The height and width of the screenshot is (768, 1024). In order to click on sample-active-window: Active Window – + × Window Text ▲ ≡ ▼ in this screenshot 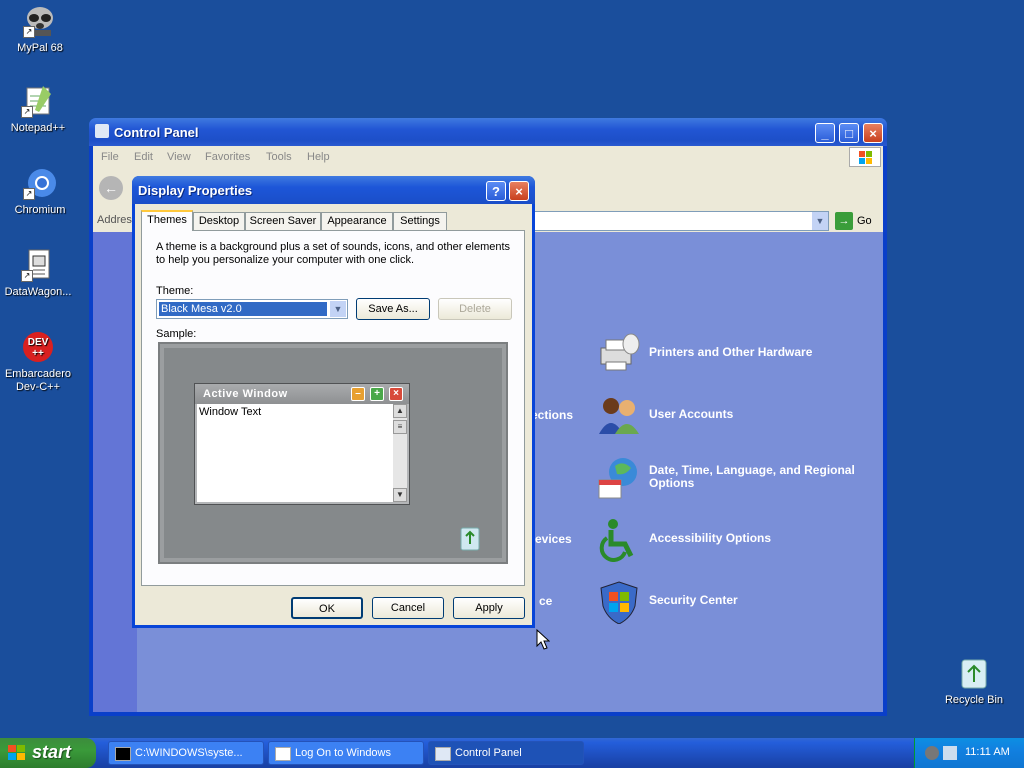, I will do `click(302, 444)`.